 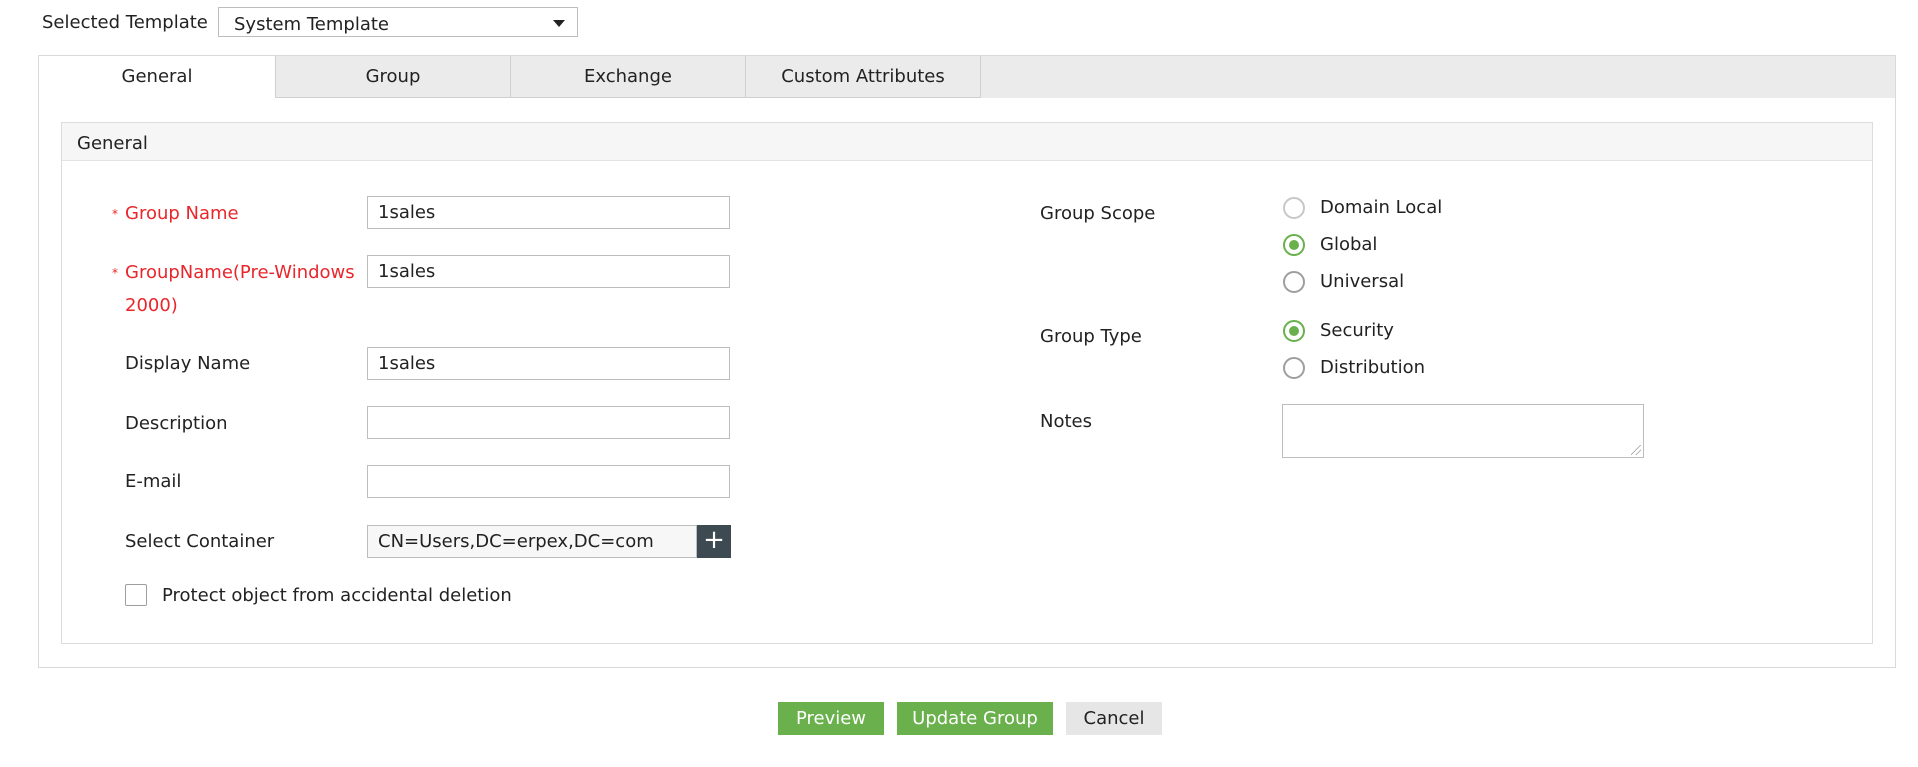 I want to click on notes-textarea, so click(x=1463, y=431).